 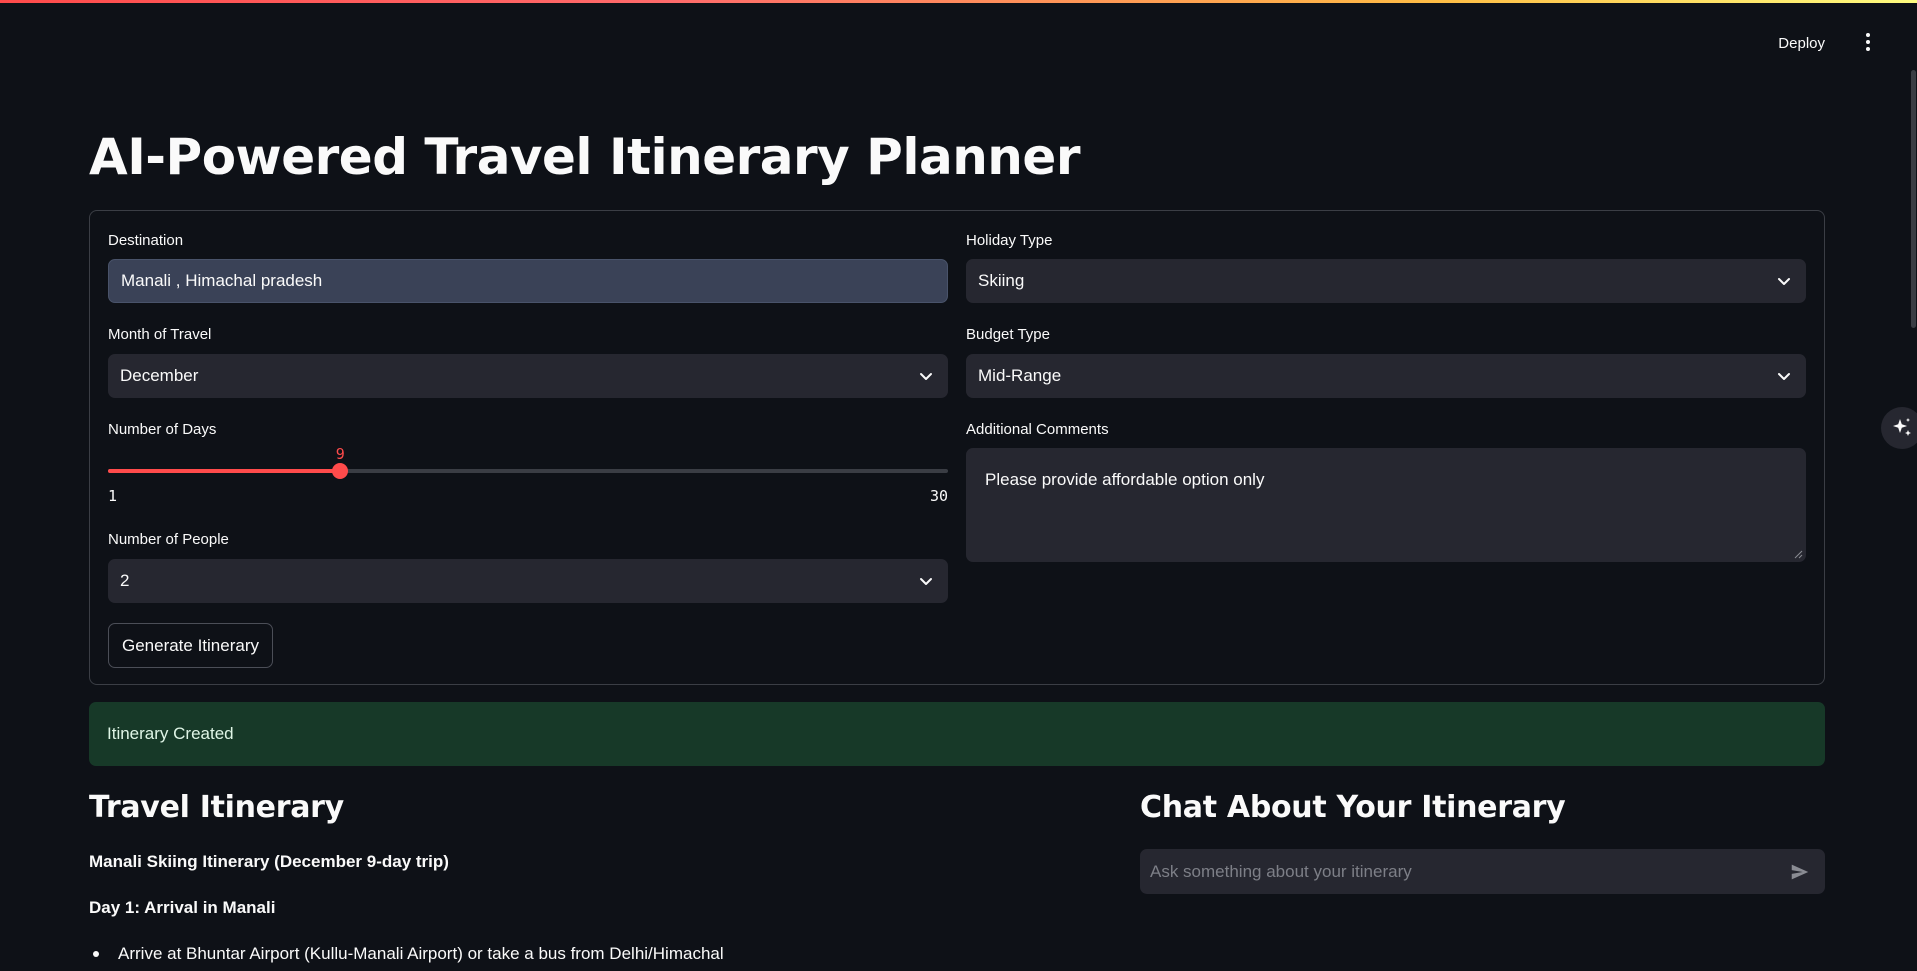 I want to click on vertical-ellipsis-icon, so click(x=1868, y=42).